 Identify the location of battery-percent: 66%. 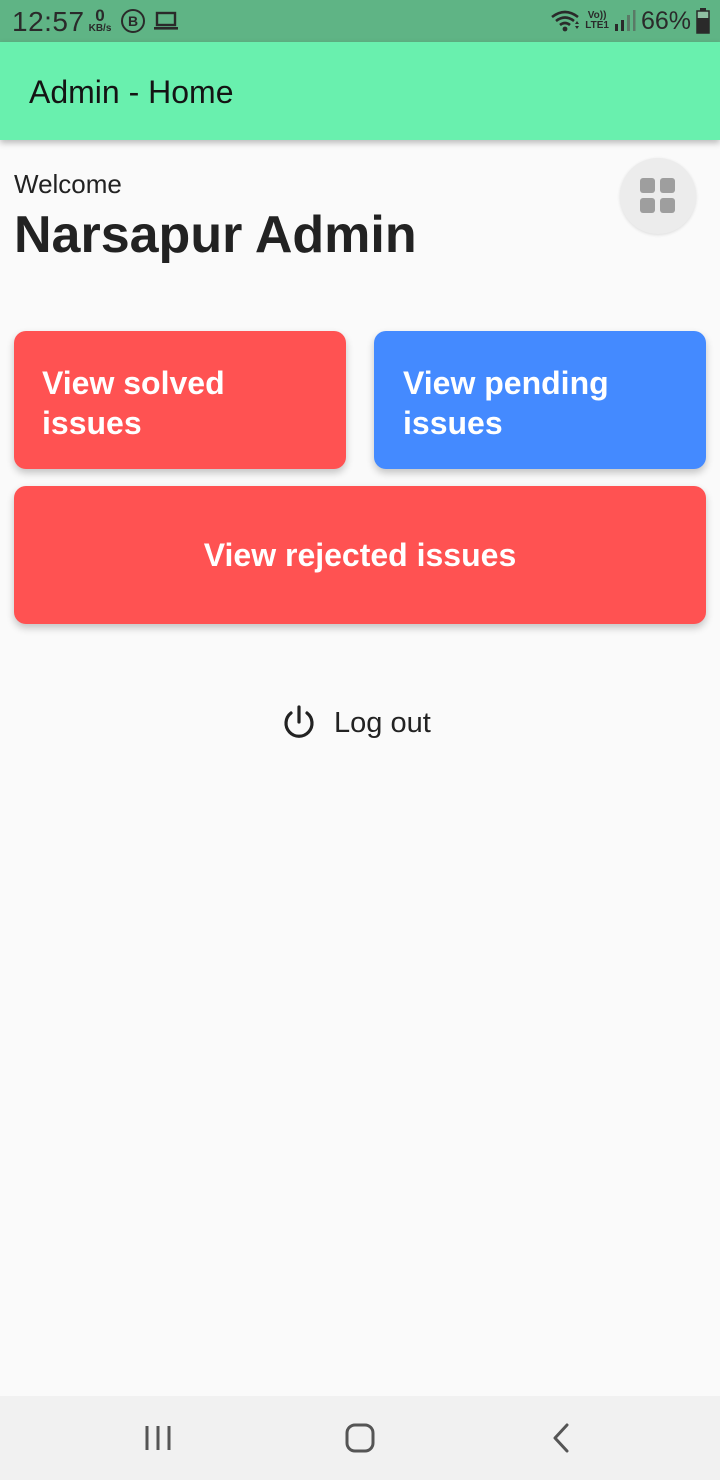
(665, 21).